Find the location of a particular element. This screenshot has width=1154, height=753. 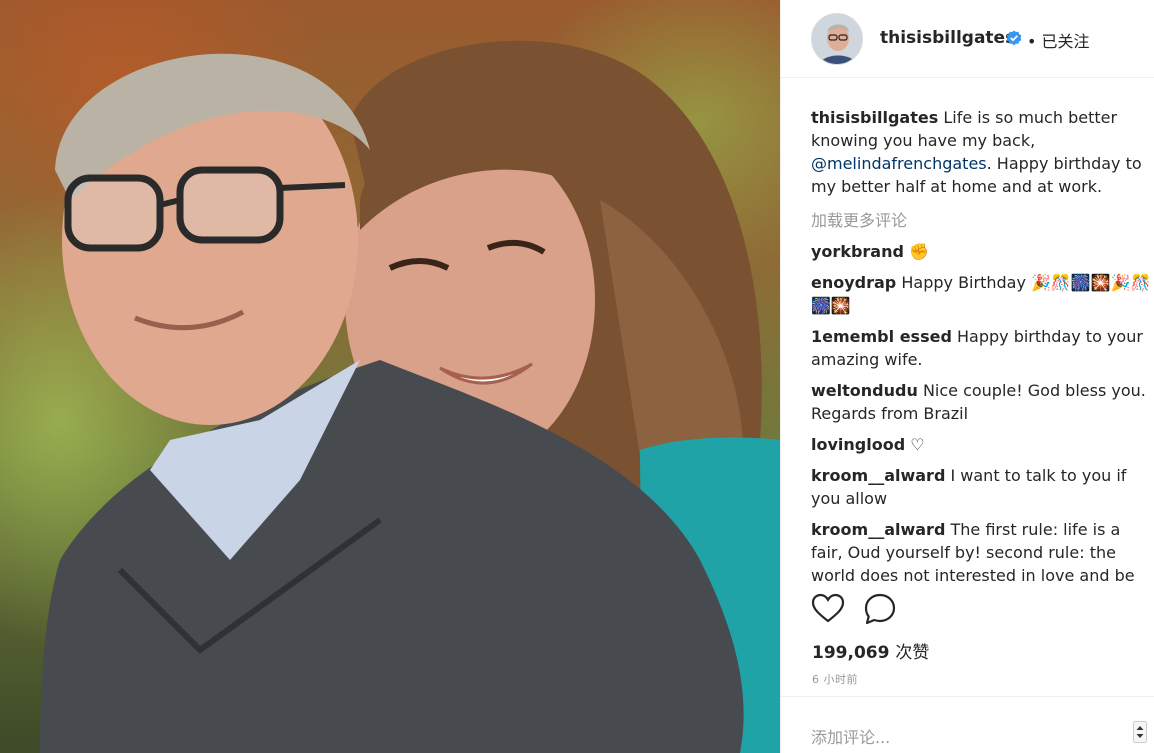

caption-mention-link: @melindafrenchgates is located at coordinates (899, 163).